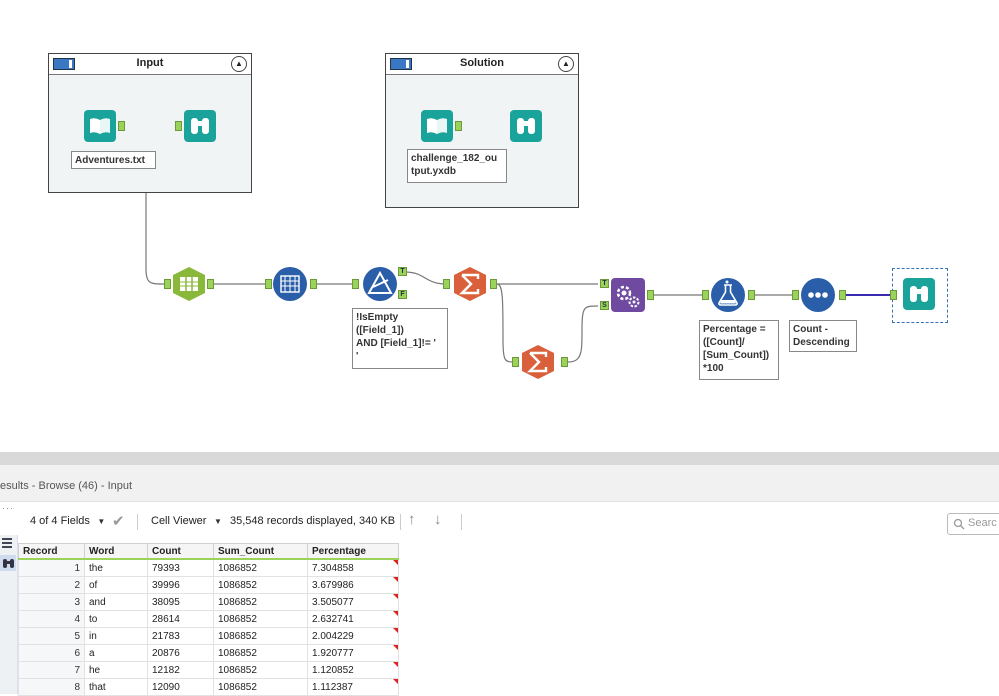  Describe the element at coordinates (180, 602) in the screenshot. I see `count-cell: 38095` at that location.